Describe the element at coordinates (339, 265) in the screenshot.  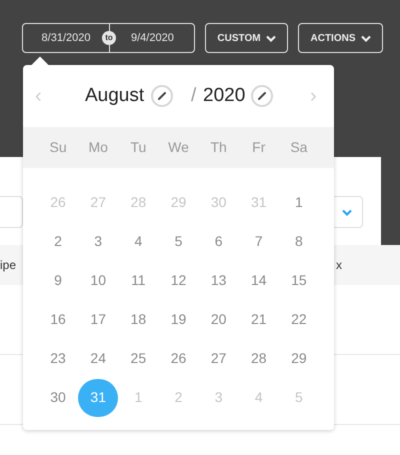
I see `column-header: x` at that location.